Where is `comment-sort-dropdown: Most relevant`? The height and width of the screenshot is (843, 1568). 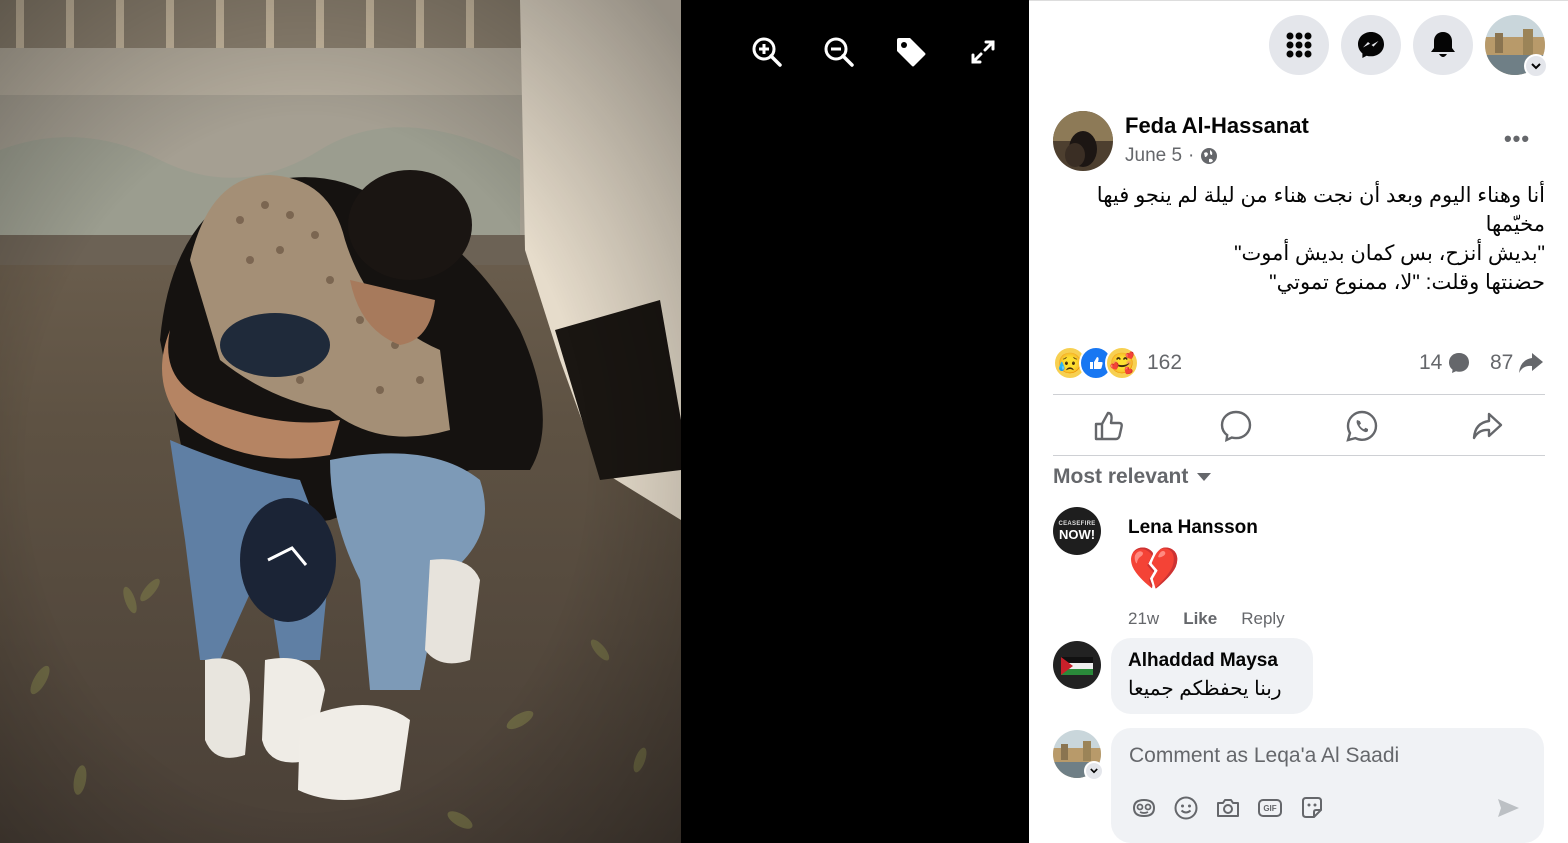
comment-sort-dropdown: Most relevant is located at coordinates (1132, 477).